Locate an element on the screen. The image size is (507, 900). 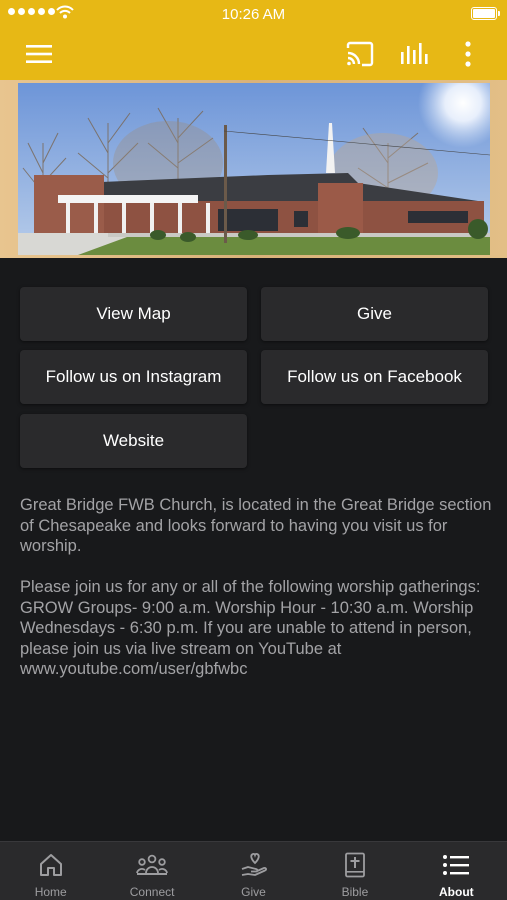
battery-icon is located at coordinates (485, 13).